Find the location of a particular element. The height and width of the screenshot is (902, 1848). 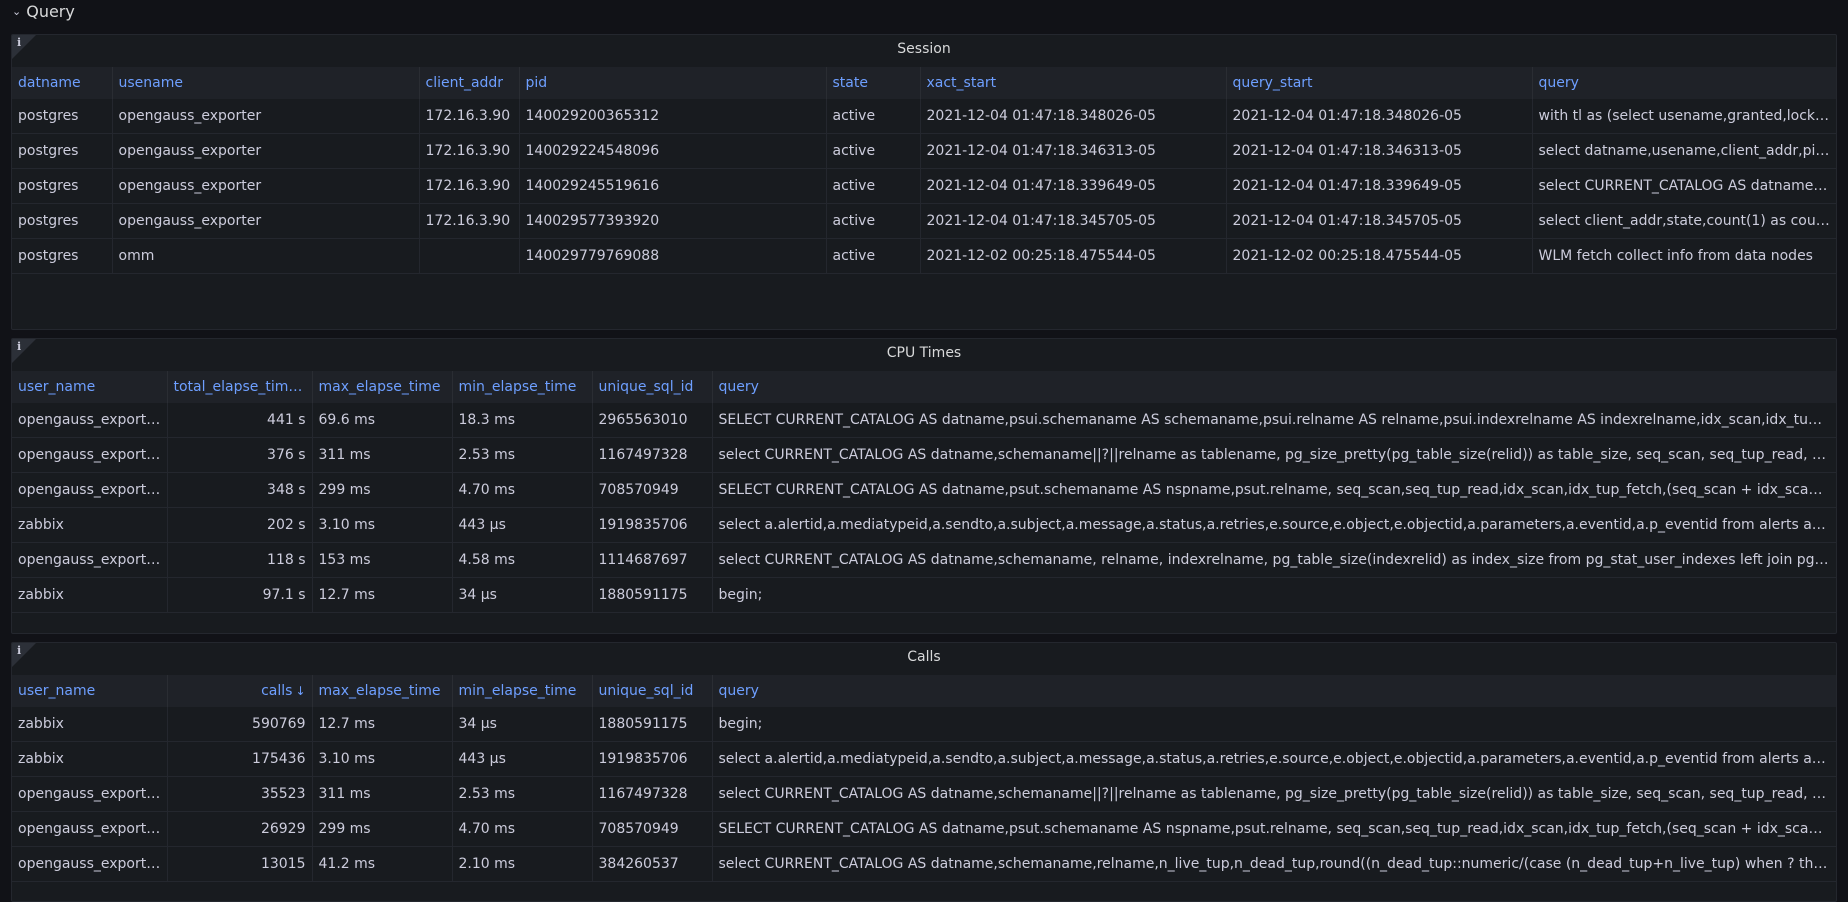

cell-max-elapse-time: 69.6 ms is located at coordinates (382, 420).